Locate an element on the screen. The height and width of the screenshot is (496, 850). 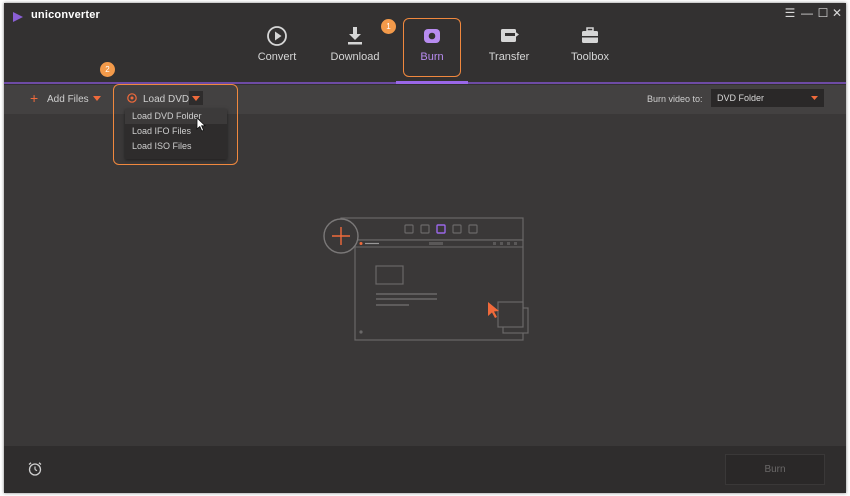
add-files-dropdown-icon is located at coordinates (97, 98).